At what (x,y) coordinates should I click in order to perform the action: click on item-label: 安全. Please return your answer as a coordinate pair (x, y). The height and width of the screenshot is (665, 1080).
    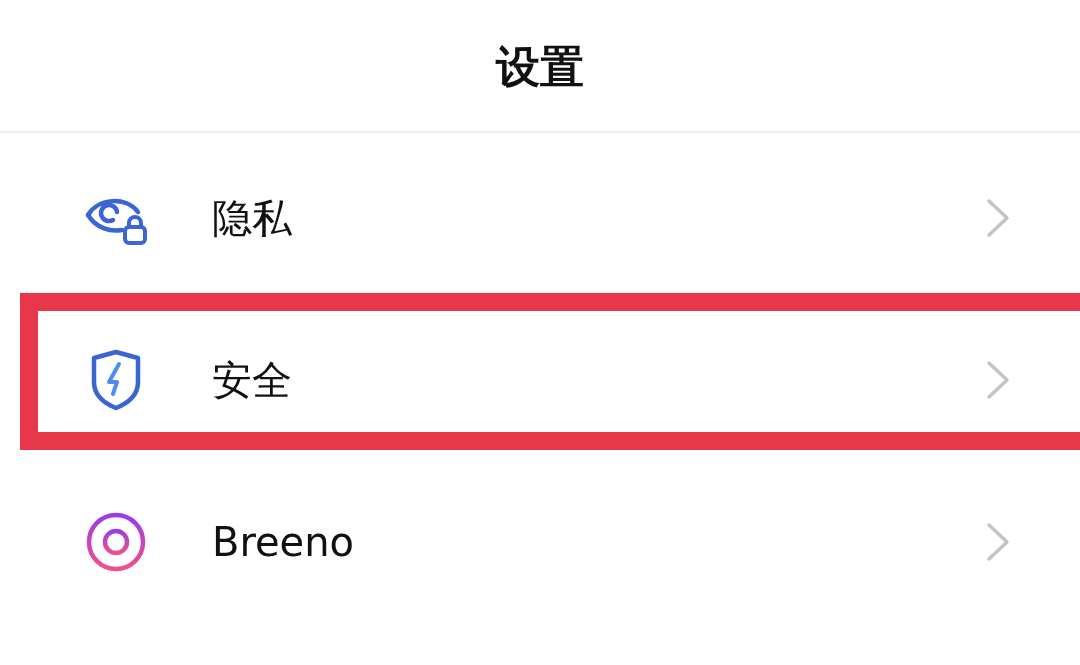
    Looking at the image, I should click on (252, 380).